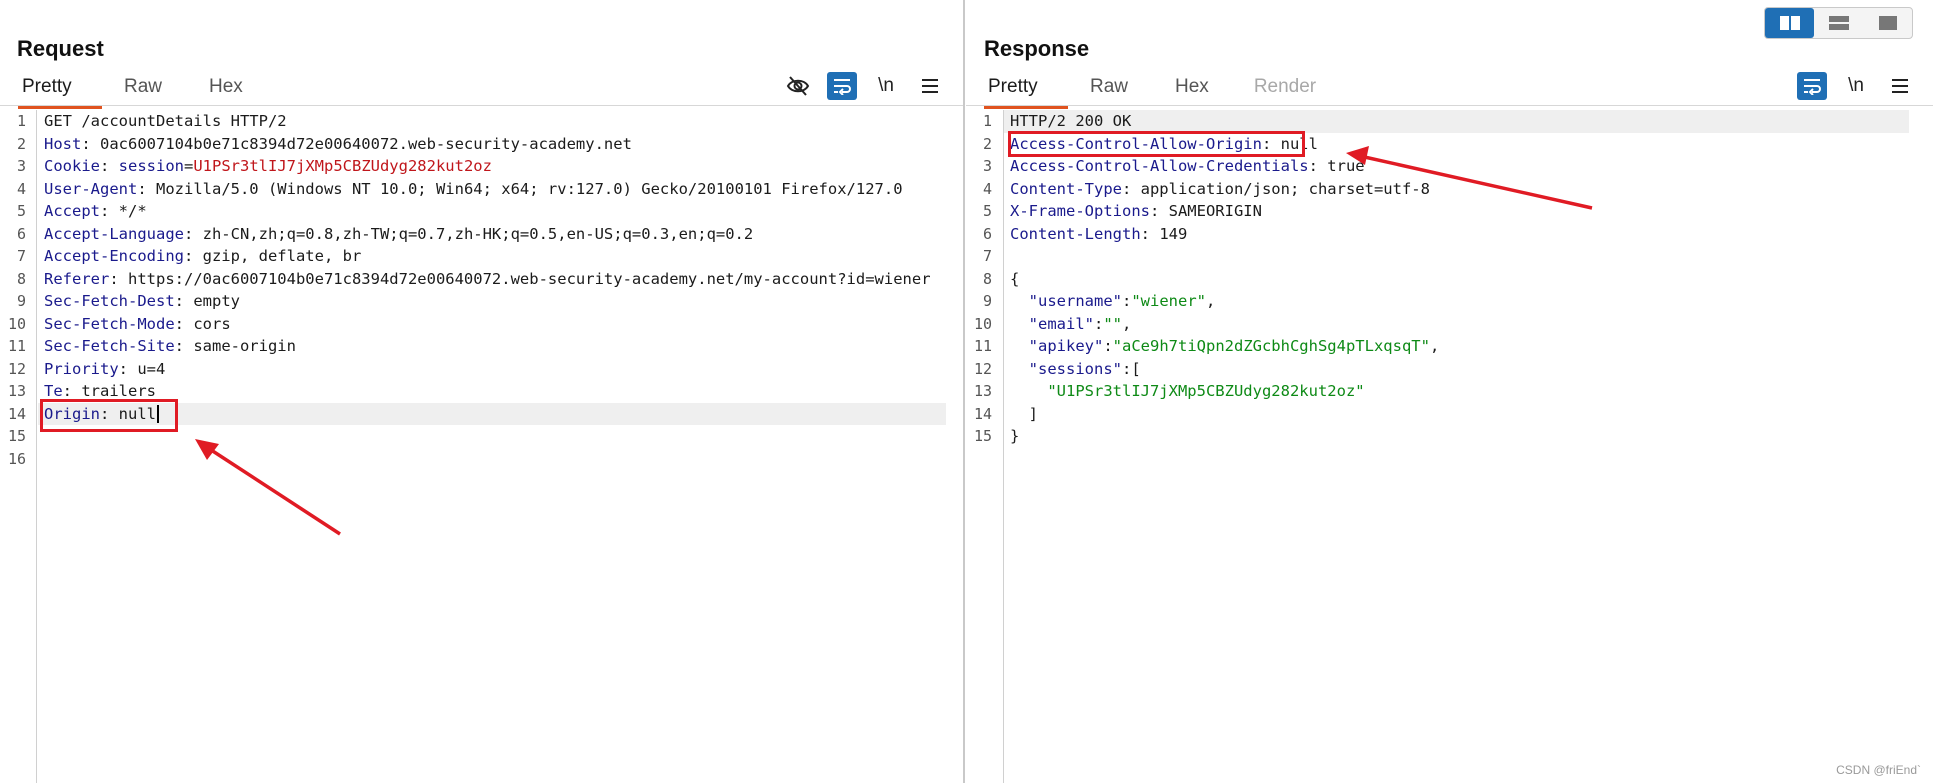 The width and height of the screenshot is (1933, 783). What do you see at coordinates (1109, 90) in the screenshot?
I see `response-tab-raw: Raw` at bounding box center [1109, 90].